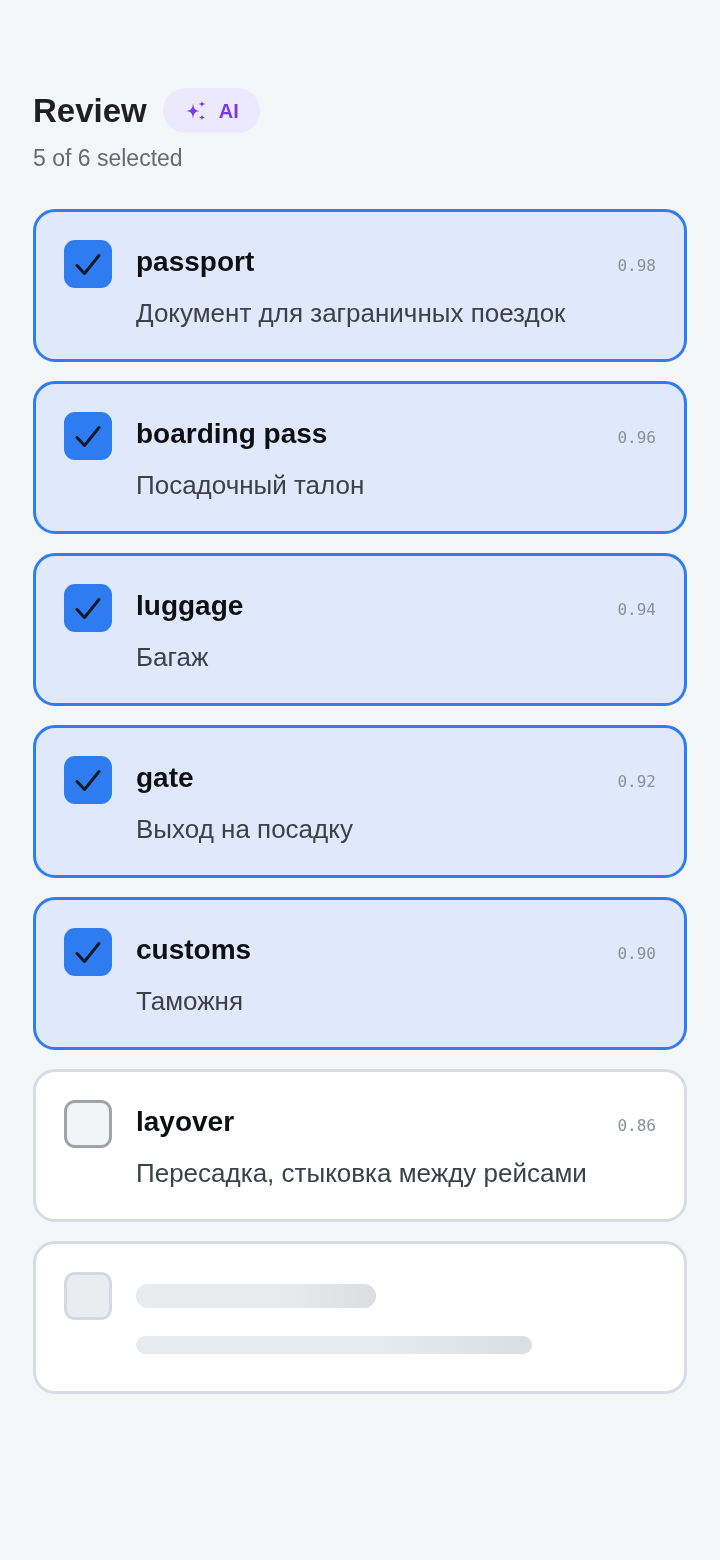 The image size is (720, 1560). I want to click on translation-text: Выход на посадку, so click(244, 829).